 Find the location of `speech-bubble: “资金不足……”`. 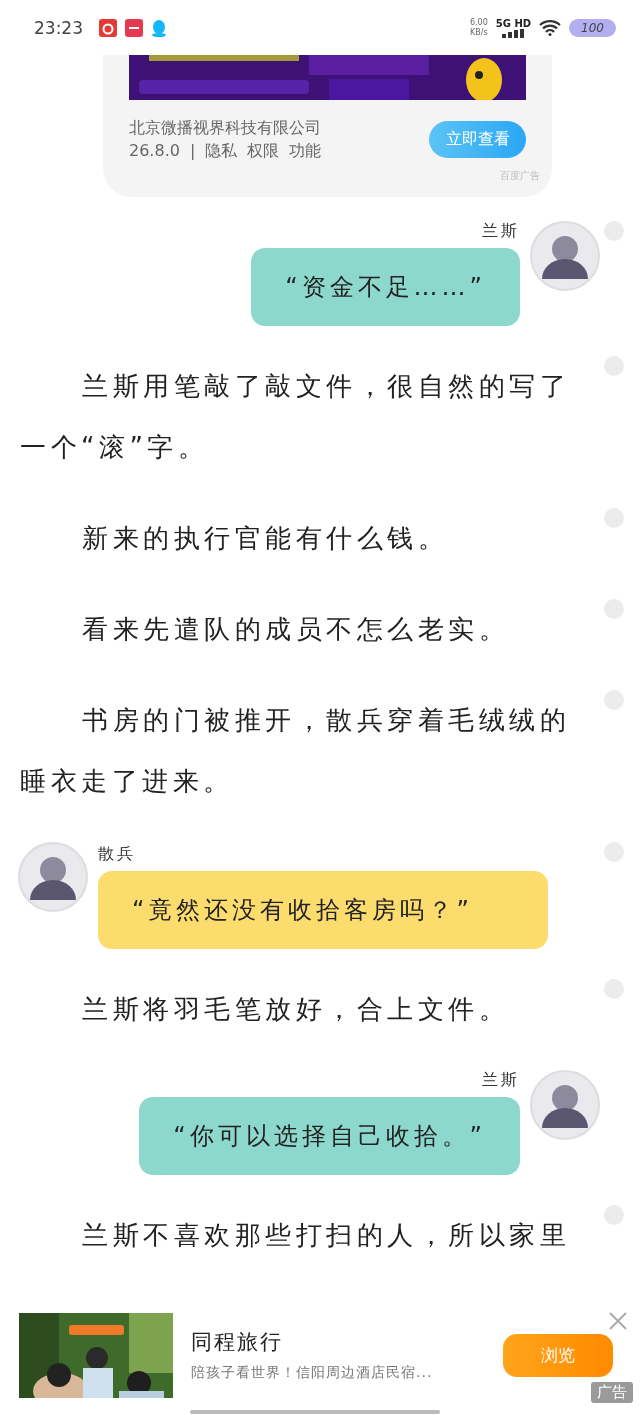

speech-bubble: “资金不足……” is located at coordinates (385, 287).